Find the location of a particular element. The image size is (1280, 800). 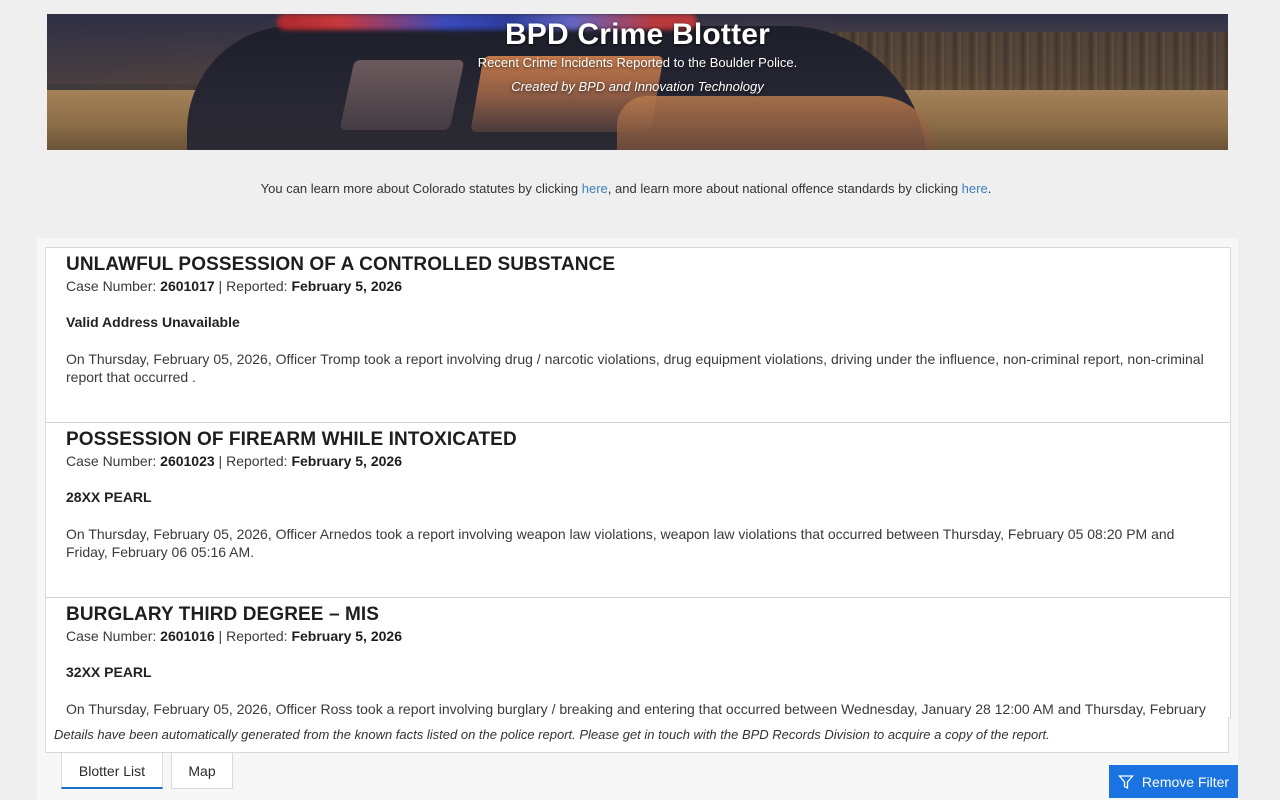

remove-filter-button: Remove Filter is located at coordinates (1173, 781).